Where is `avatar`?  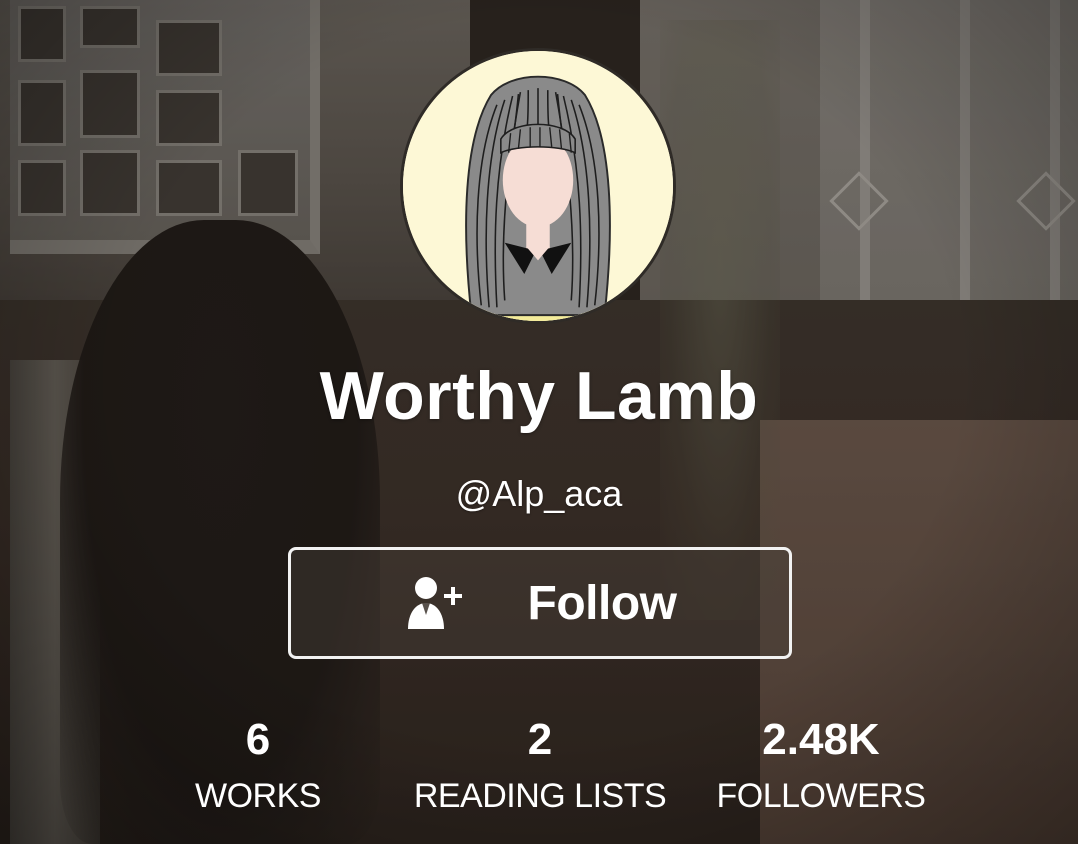 avatar is located at coordinates (538, 186).